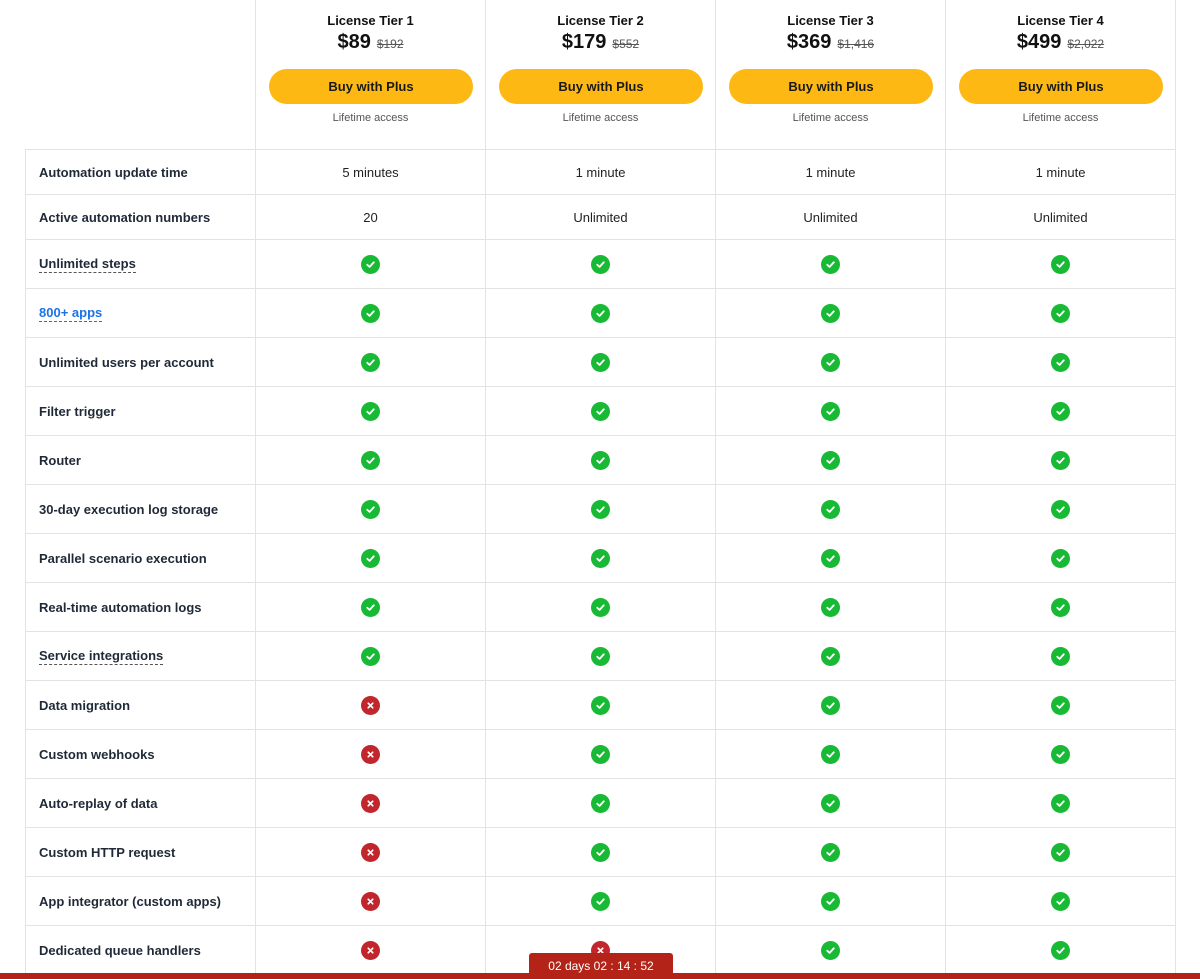 This screenshot has width=1200, height=979. Describe the element at coordinates (626, 44) in the screenshot. I see `original-price: $552` at that location.